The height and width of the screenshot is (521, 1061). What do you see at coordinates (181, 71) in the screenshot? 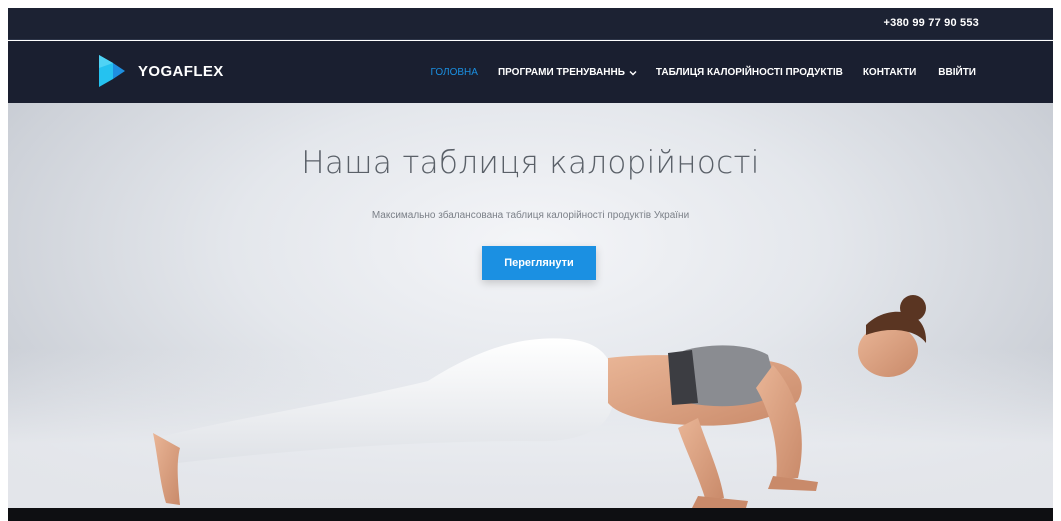
I see `brand-name: YOGAFLEX` at bounding box center [181, 71].